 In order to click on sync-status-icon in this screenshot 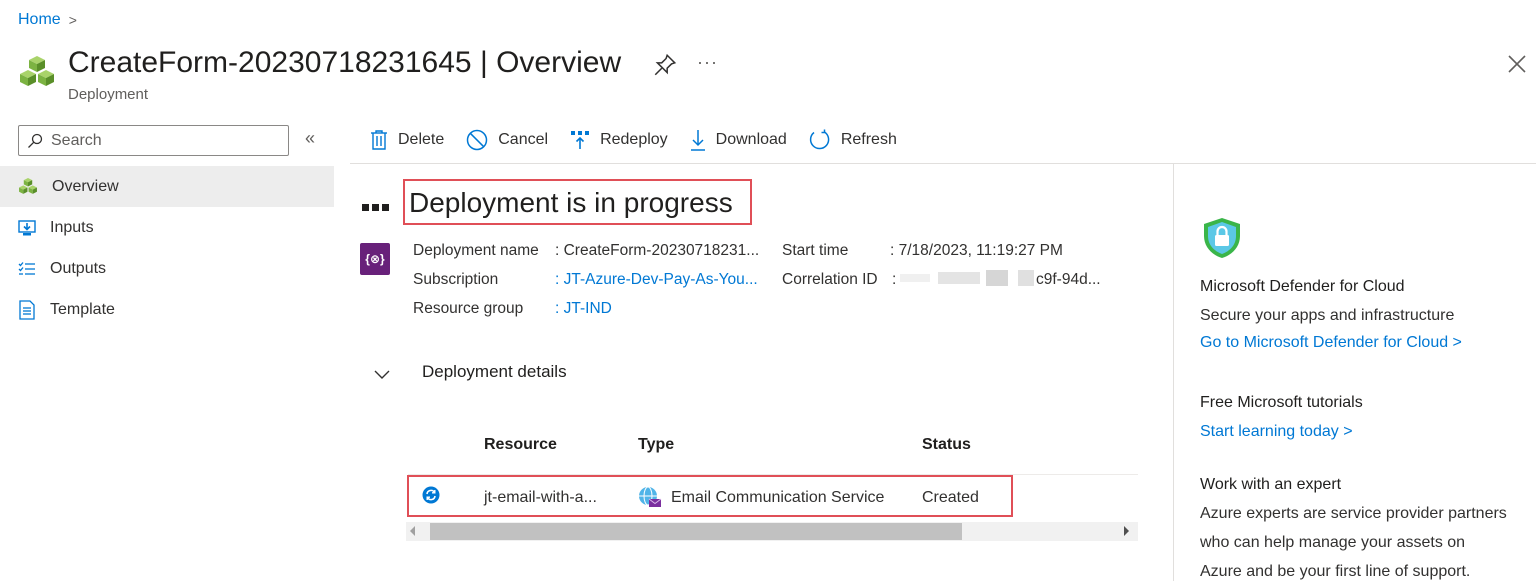, I will do `click(431, 495)`.